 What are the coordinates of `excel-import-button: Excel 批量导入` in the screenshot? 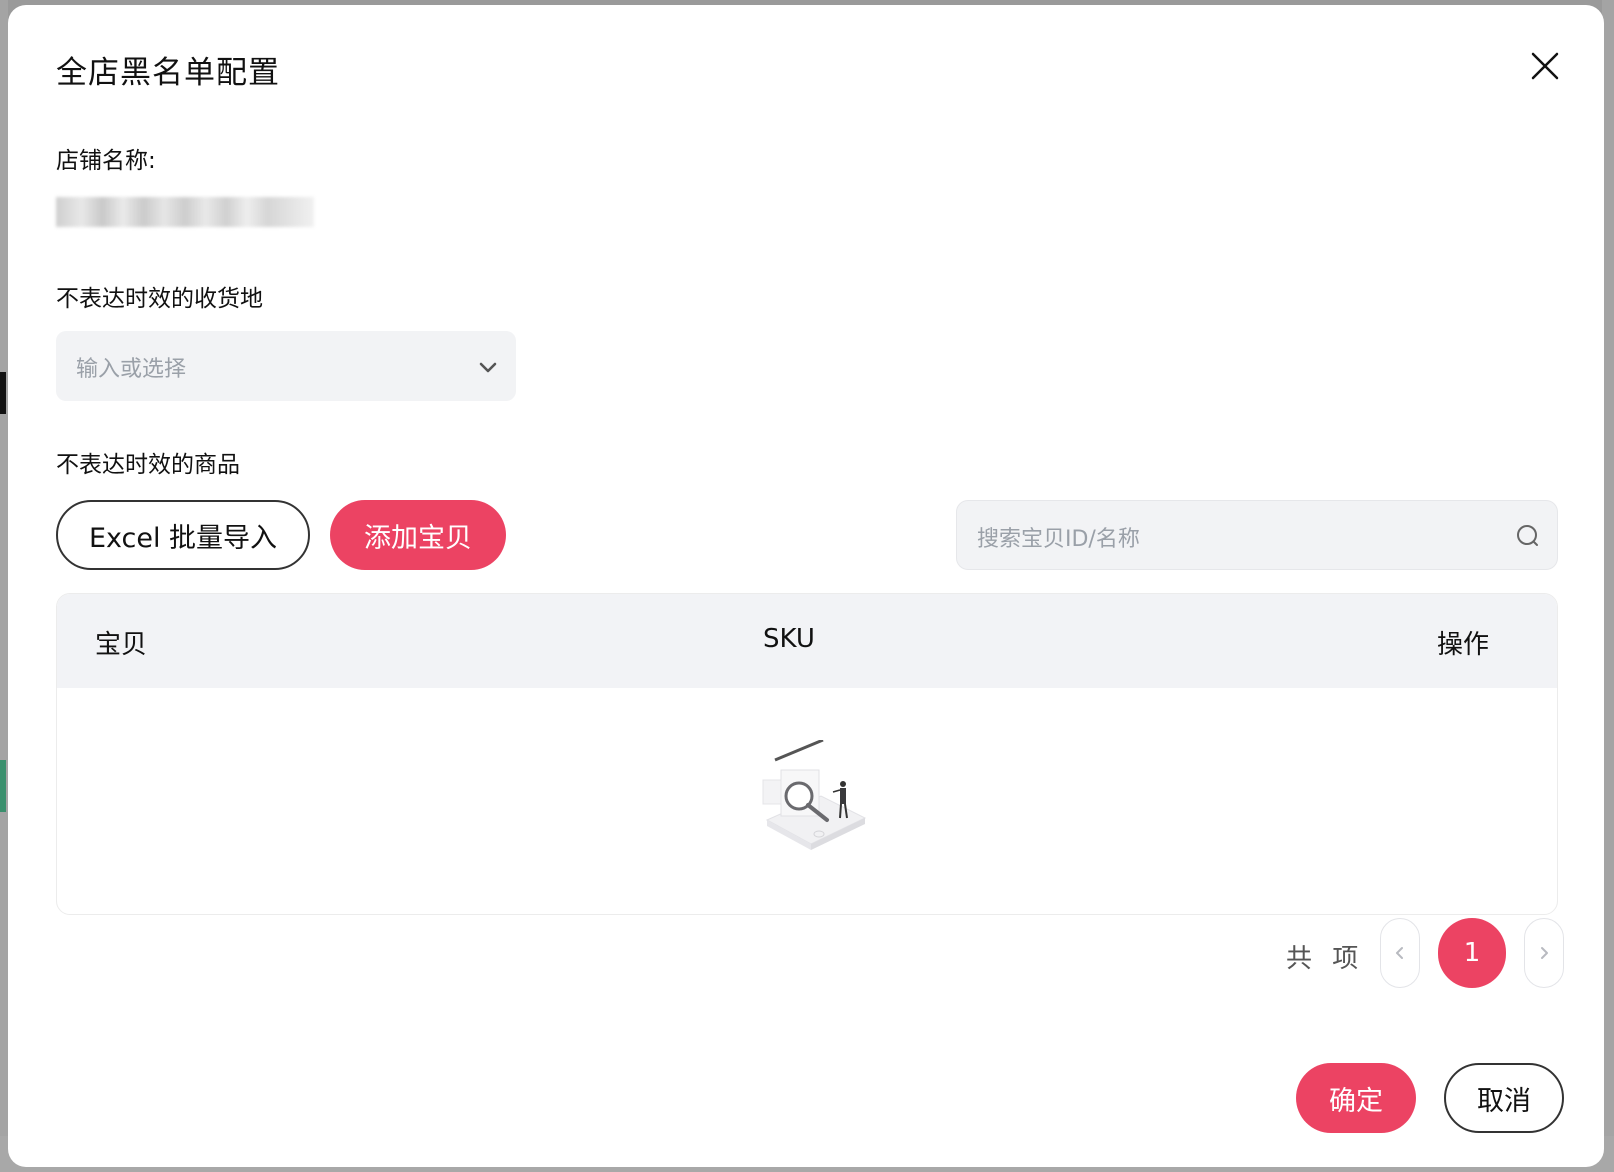 It's located at (183, 535).